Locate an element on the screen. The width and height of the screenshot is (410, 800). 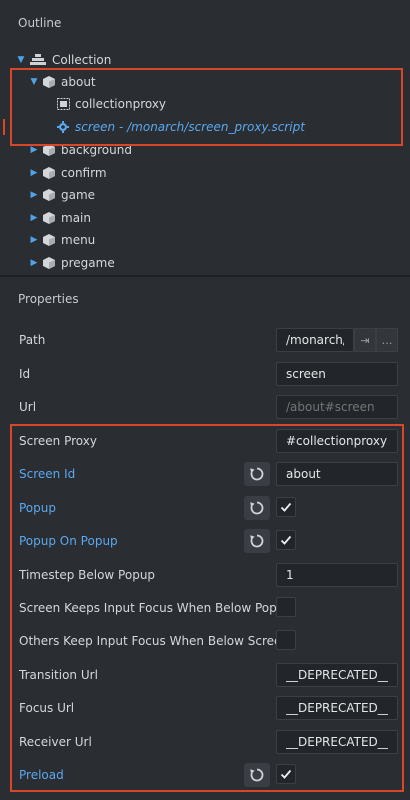
property-id: Id is located at coordinates (205, 374).